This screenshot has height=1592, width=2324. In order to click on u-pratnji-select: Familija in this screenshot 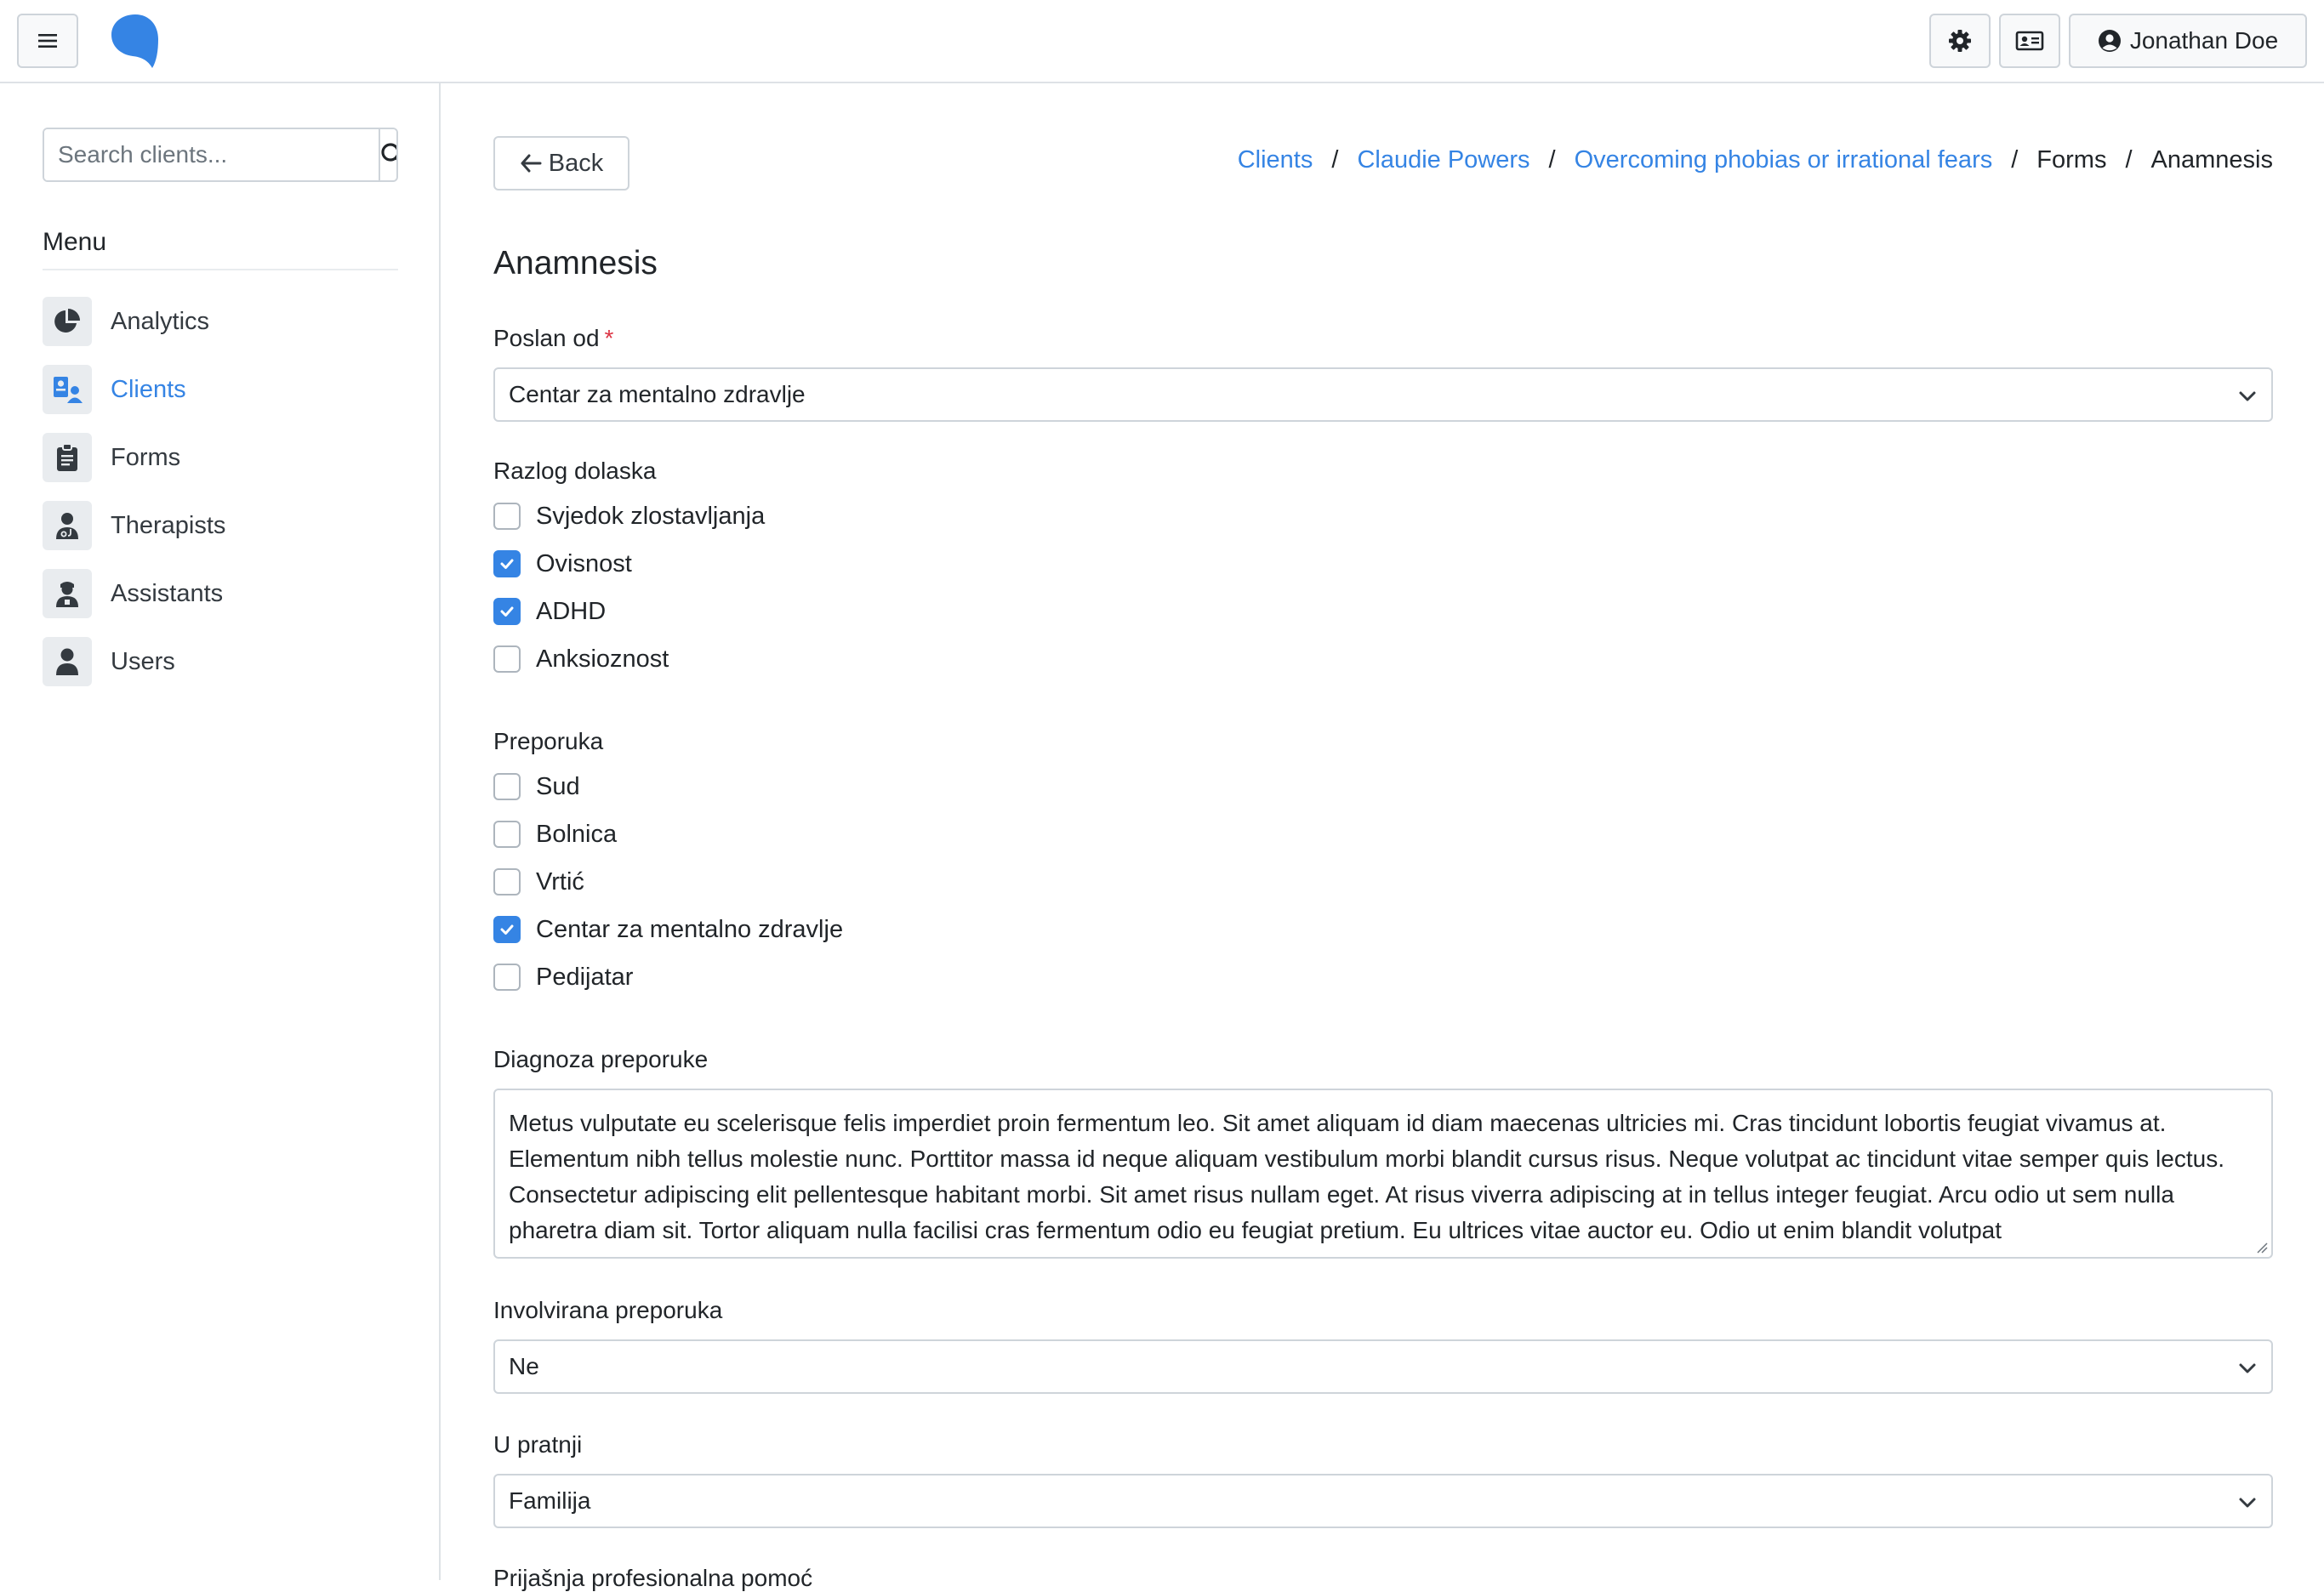, I will do `click(1383, 1501)`.